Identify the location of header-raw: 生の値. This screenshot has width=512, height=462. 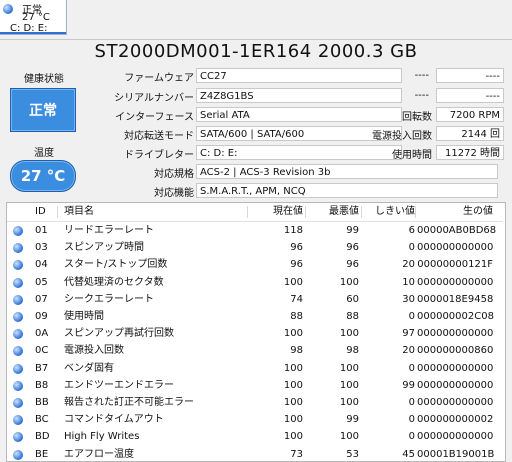
(455, 211).